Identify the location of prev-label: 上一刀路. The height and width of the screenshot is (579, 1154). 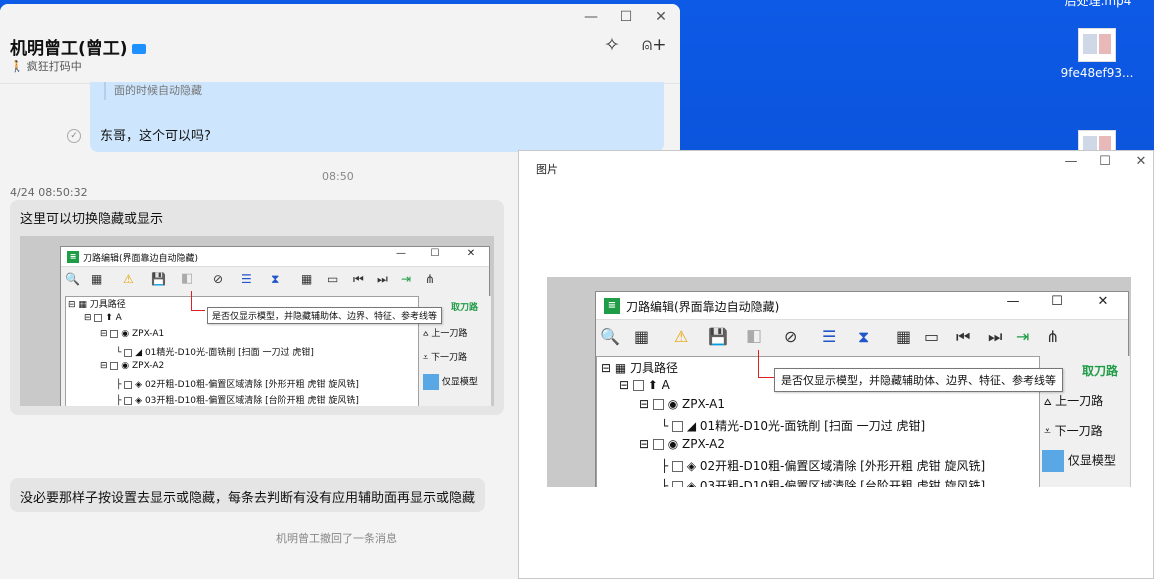
(449, 334).